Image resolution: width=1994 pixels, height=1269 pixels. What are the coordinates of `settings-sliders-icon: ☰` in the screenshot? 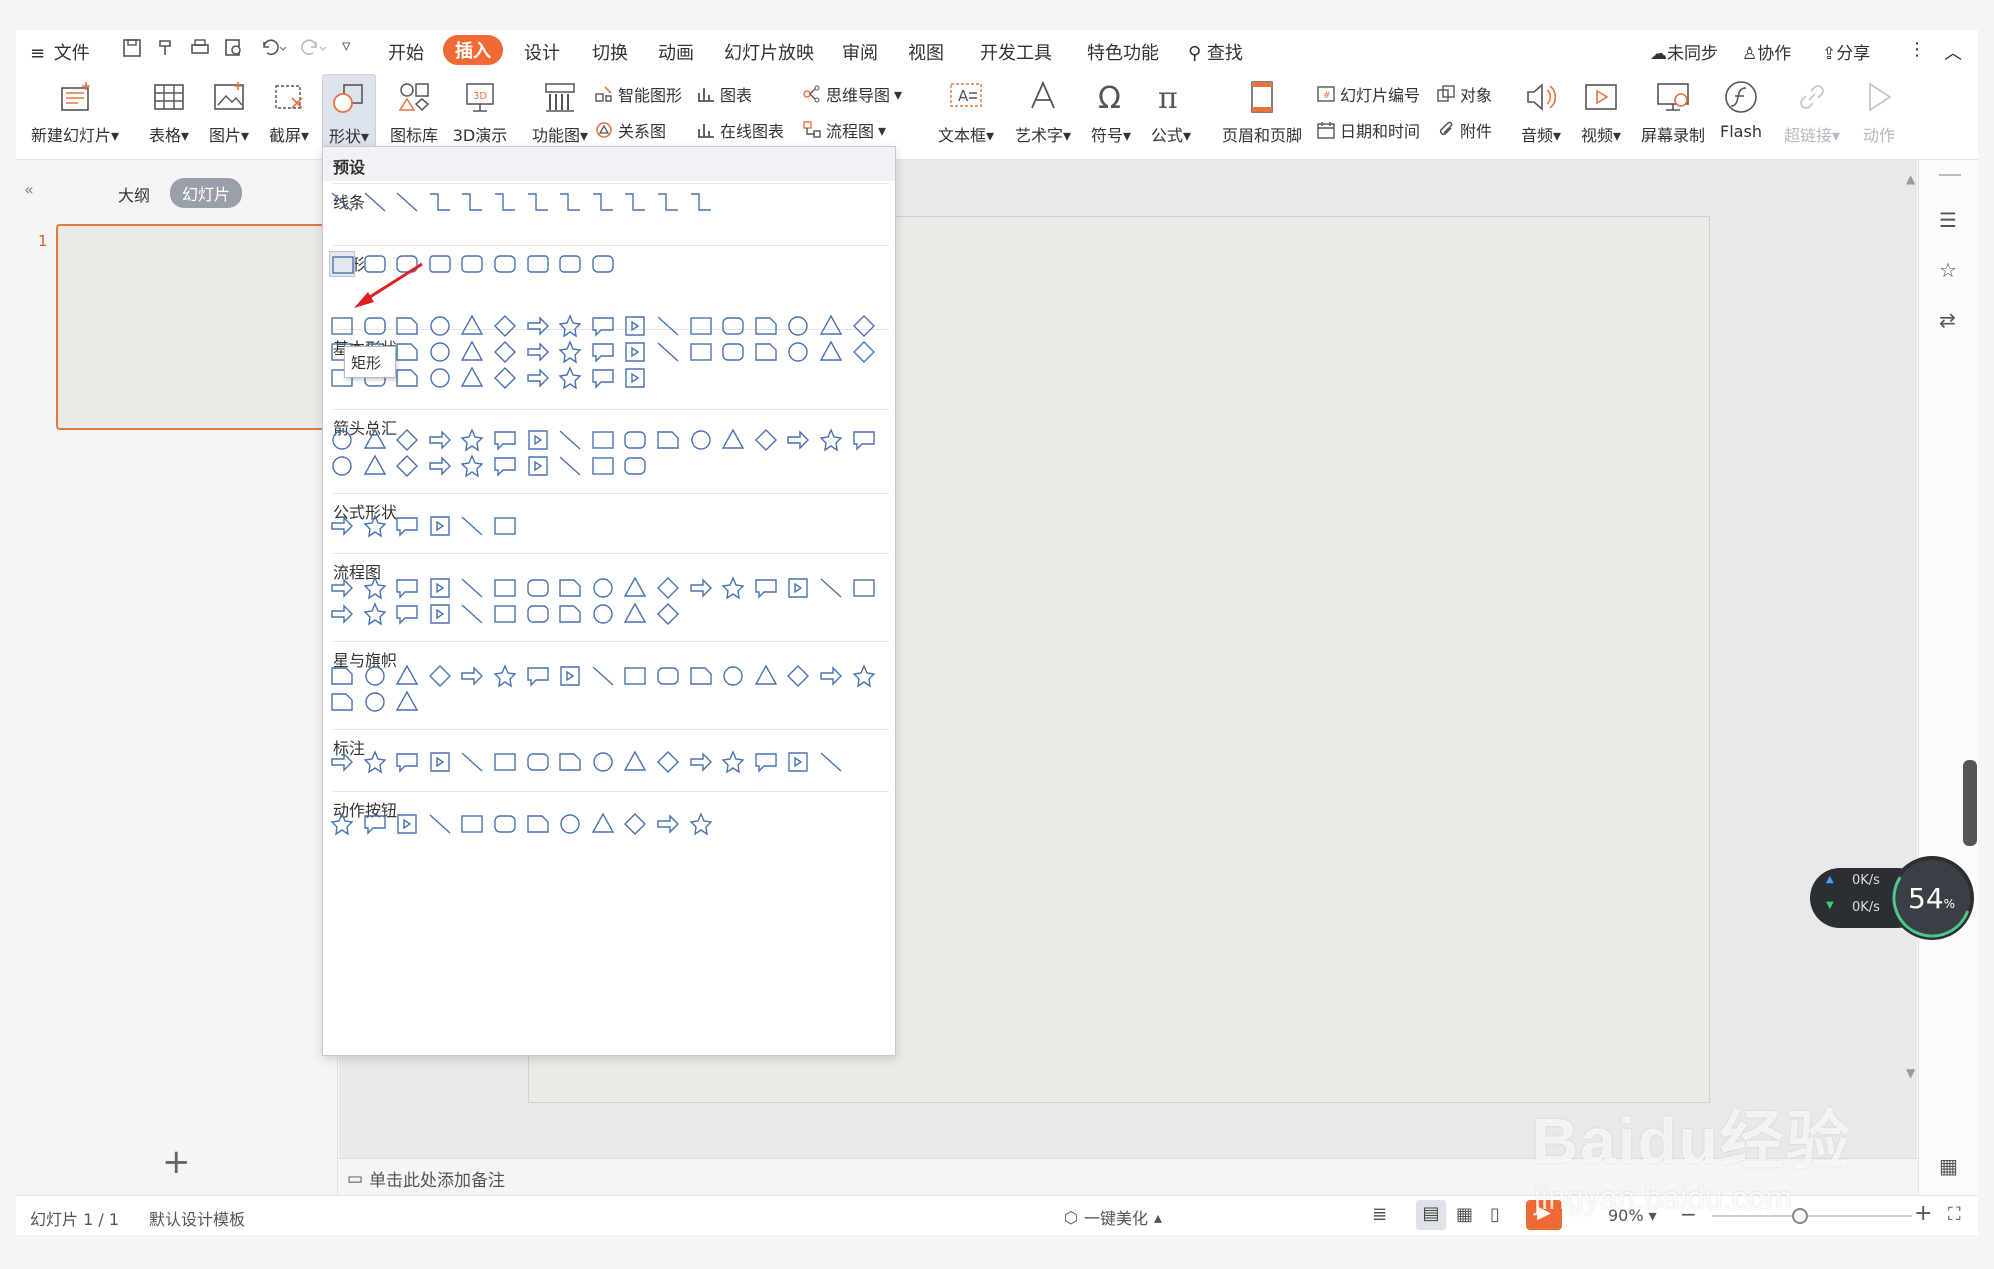 It's located at (1948, 220).